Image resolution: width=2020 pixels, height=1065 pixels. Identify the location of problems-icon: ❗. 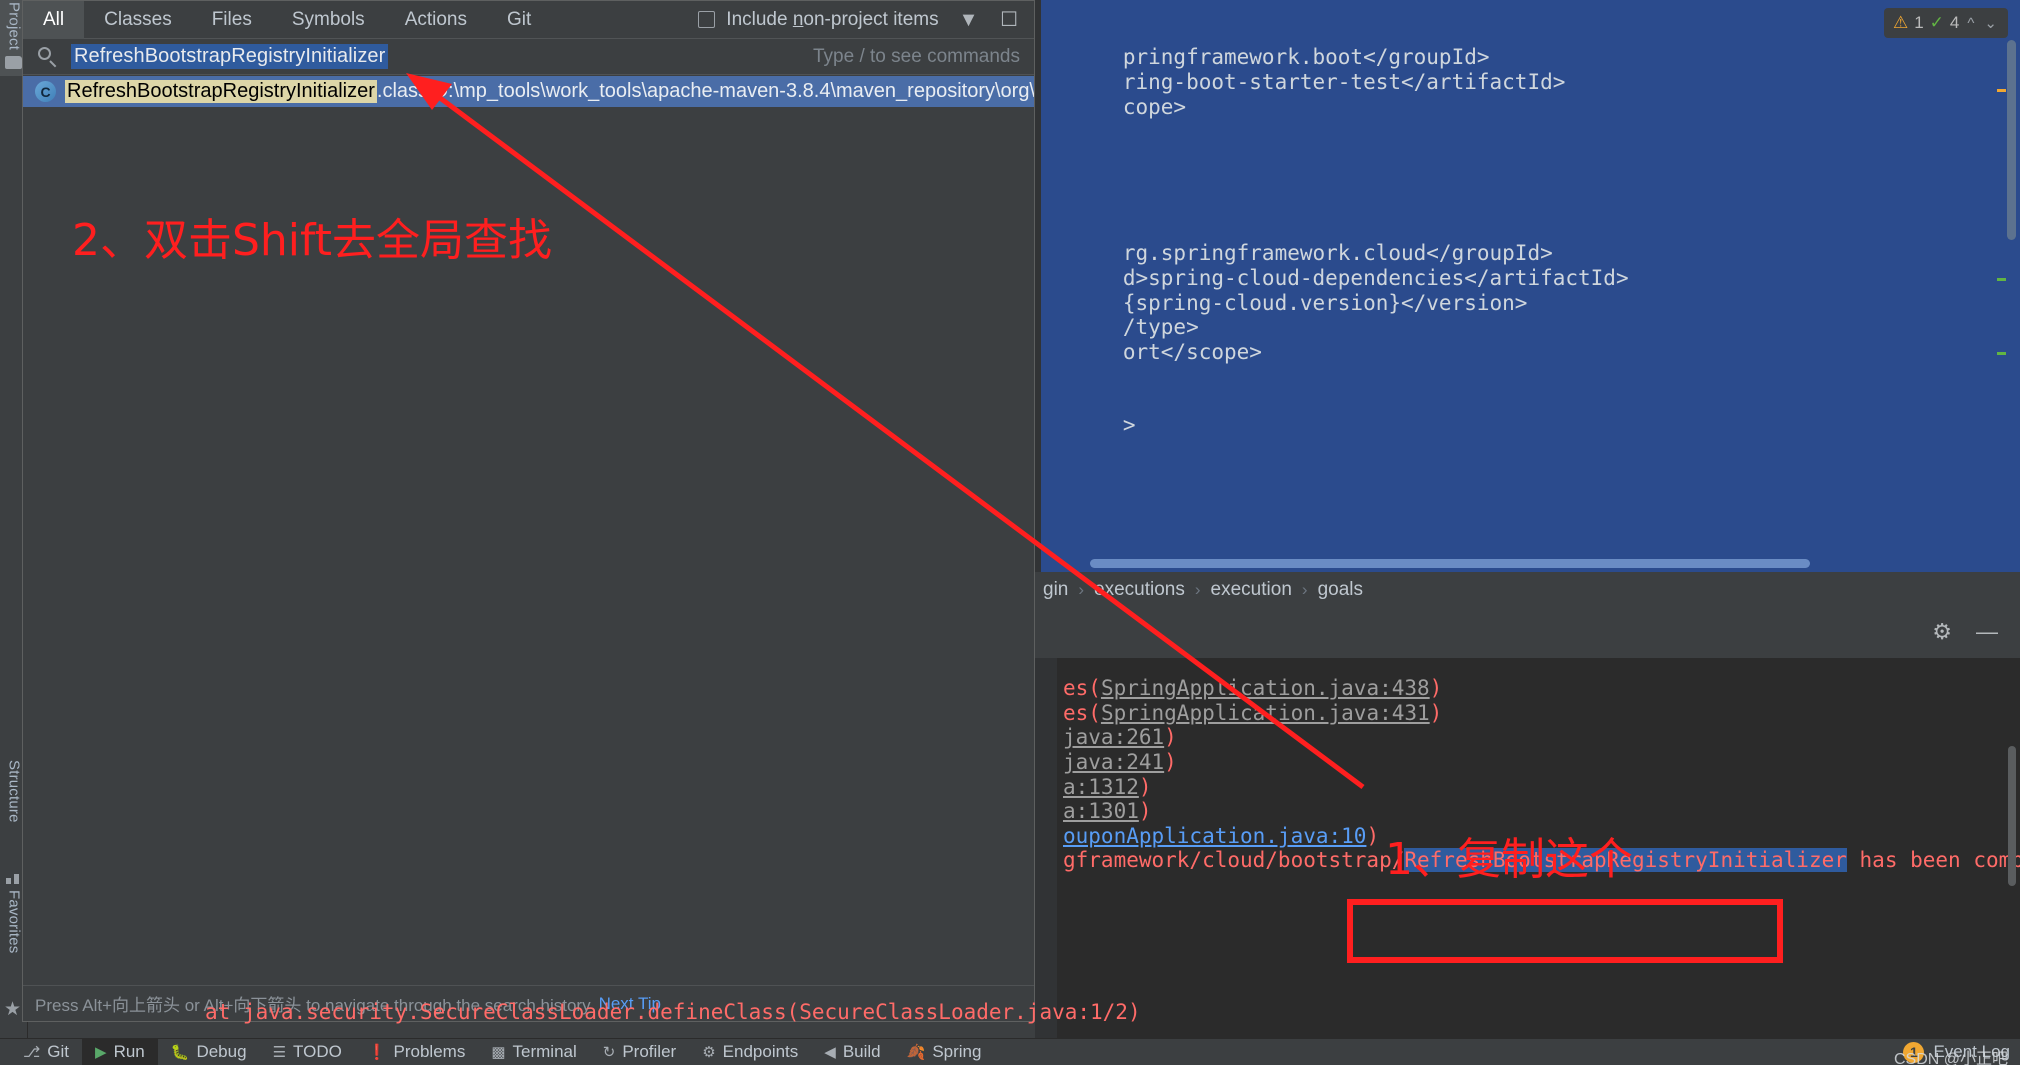
(377, 1052).